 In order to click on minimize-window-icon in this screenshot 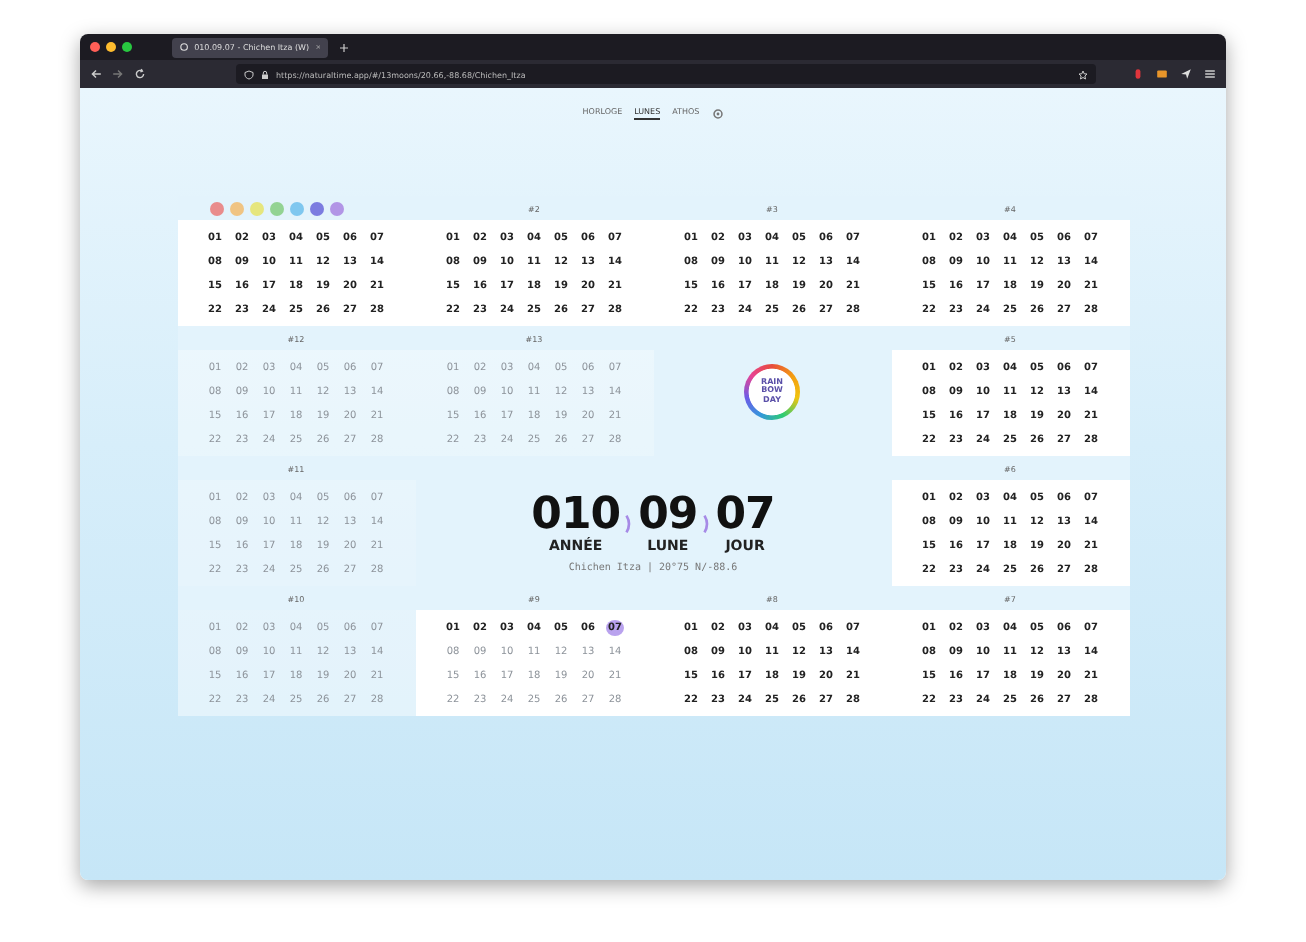, I will do `click(111, 47)`.